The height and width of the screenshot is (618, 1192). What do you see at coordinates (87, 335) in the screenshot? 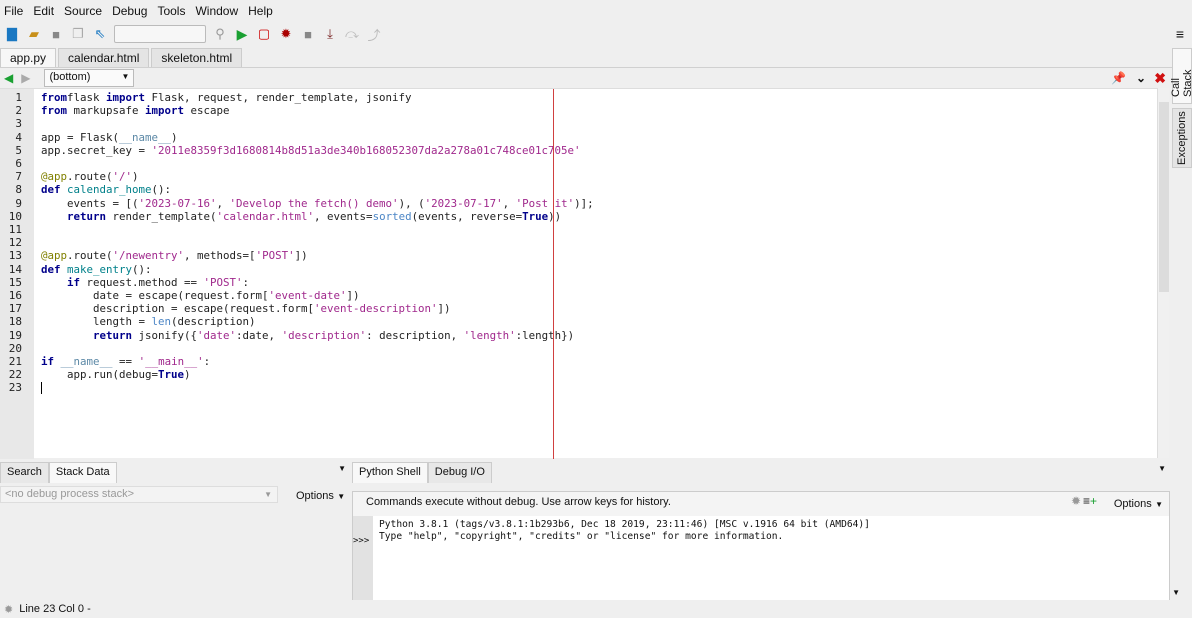
I see `code-token: return` at bounding box center [87, 335].